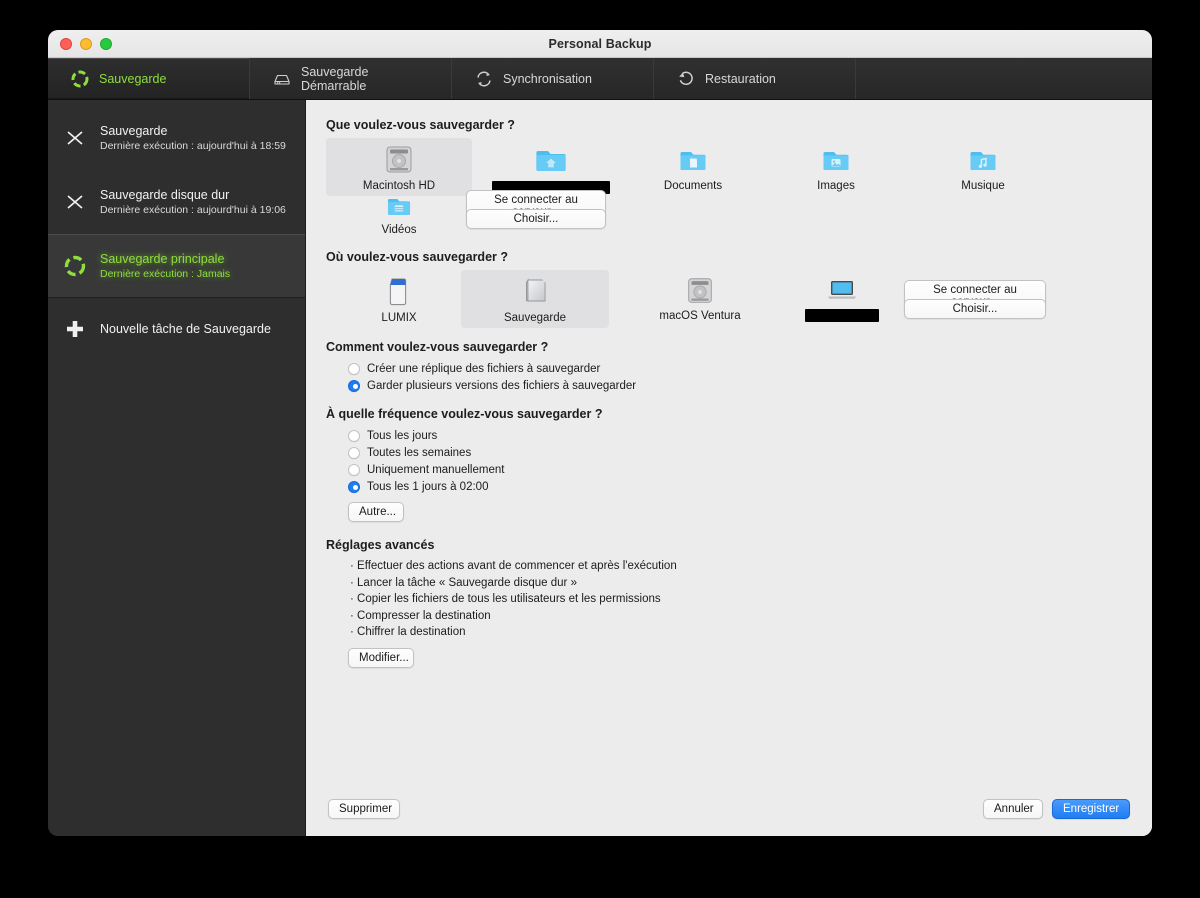 The image size is (1200, 898). Describe the element at coordinates (133, 78) in the screenshot. I see `tab-label: Sauvegarde` at that location.